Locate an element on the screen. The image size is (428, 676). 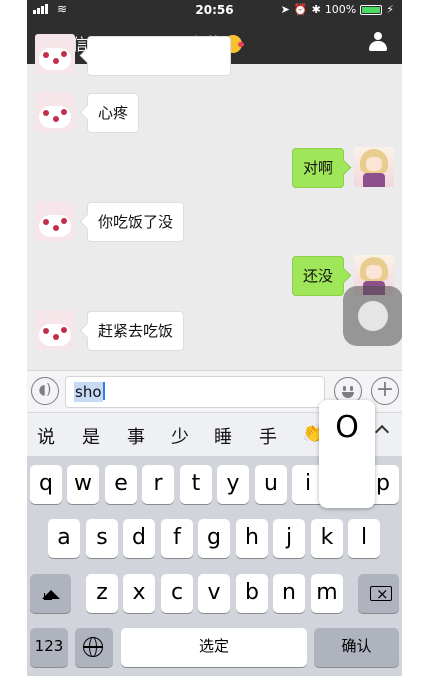
my-avatar is located at coordinates (374, 167).